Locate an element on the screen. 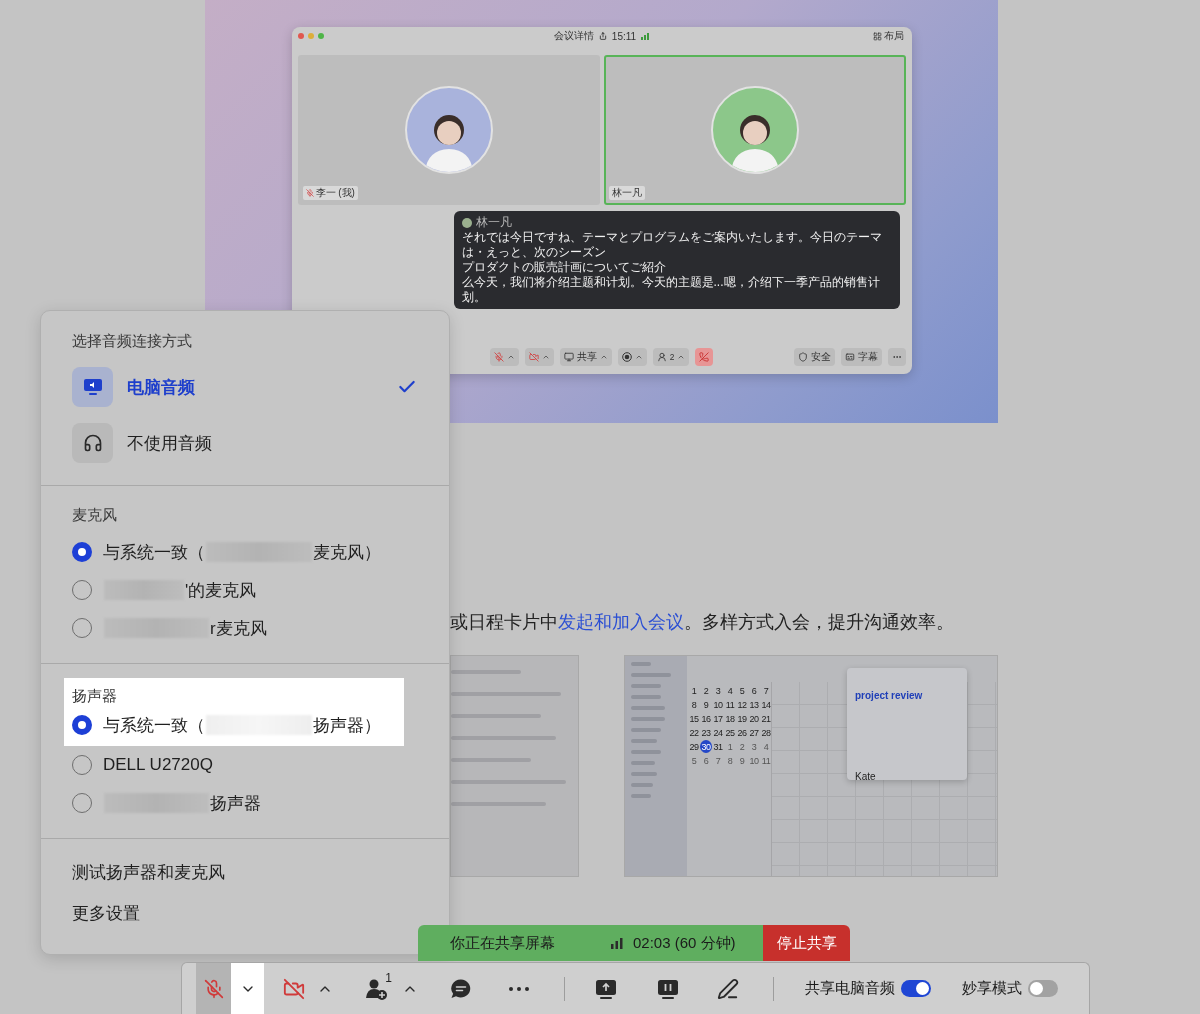 The height and width of the screenshot is (1014, 1200). chat-icon is located at coordinates (461, 988).